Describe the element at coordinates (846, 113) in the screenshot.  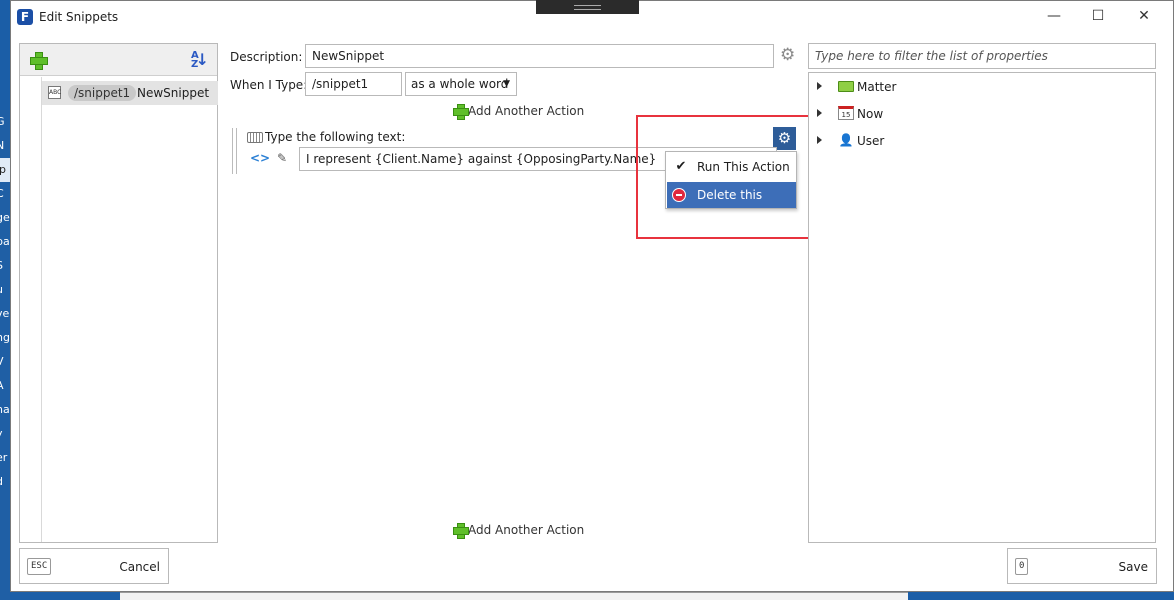
I see `calendar-icon: 15` at that location.